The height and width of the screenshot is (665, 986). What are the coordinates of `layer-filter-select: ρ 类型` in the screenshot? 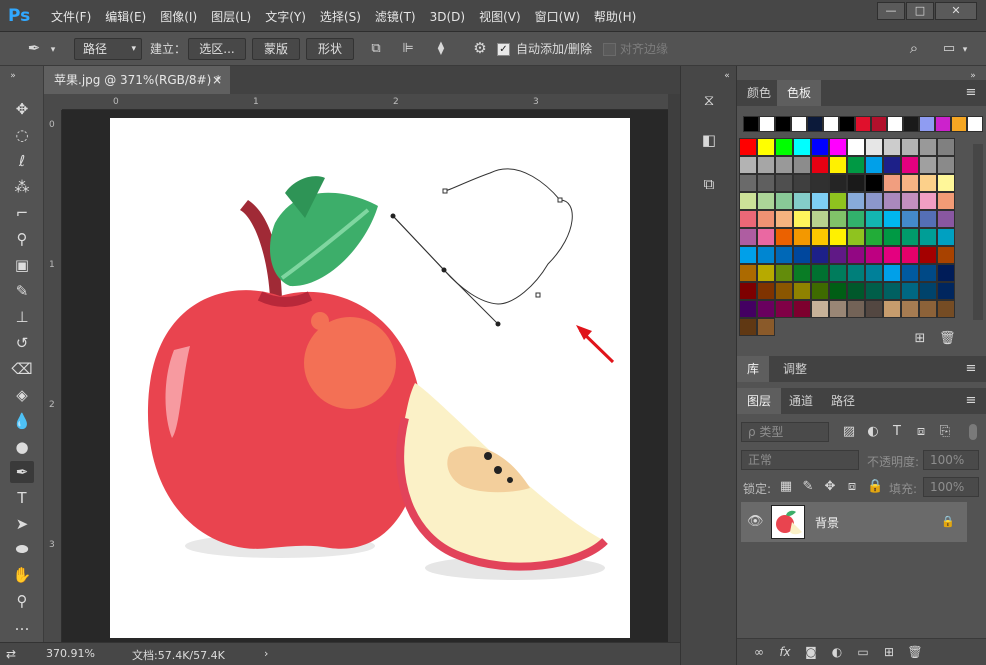 It's located at (785, 432).